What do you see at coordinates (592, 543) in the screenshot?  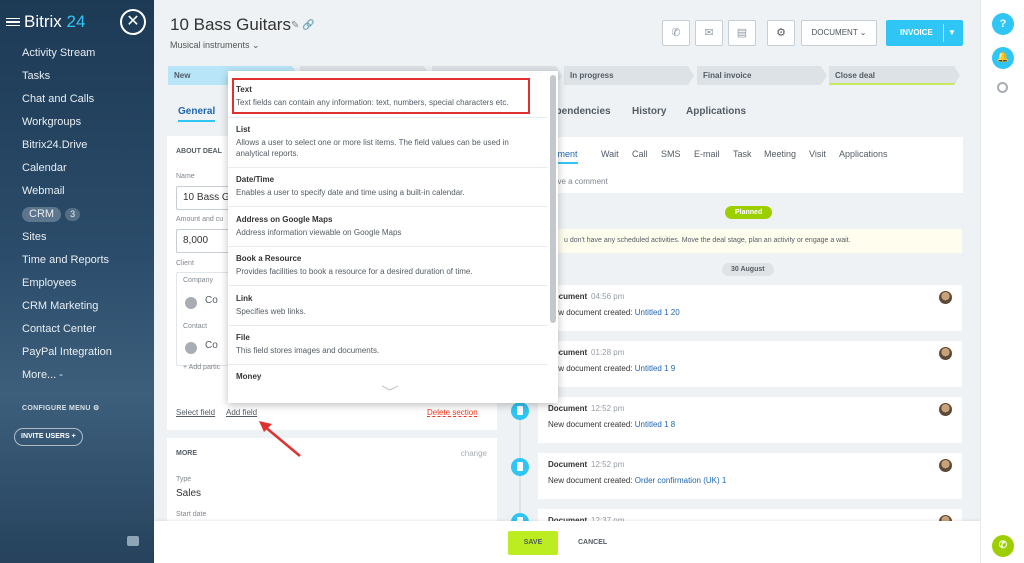 I see `cancel-button: CANCEL` at bounding box center [592, 543].